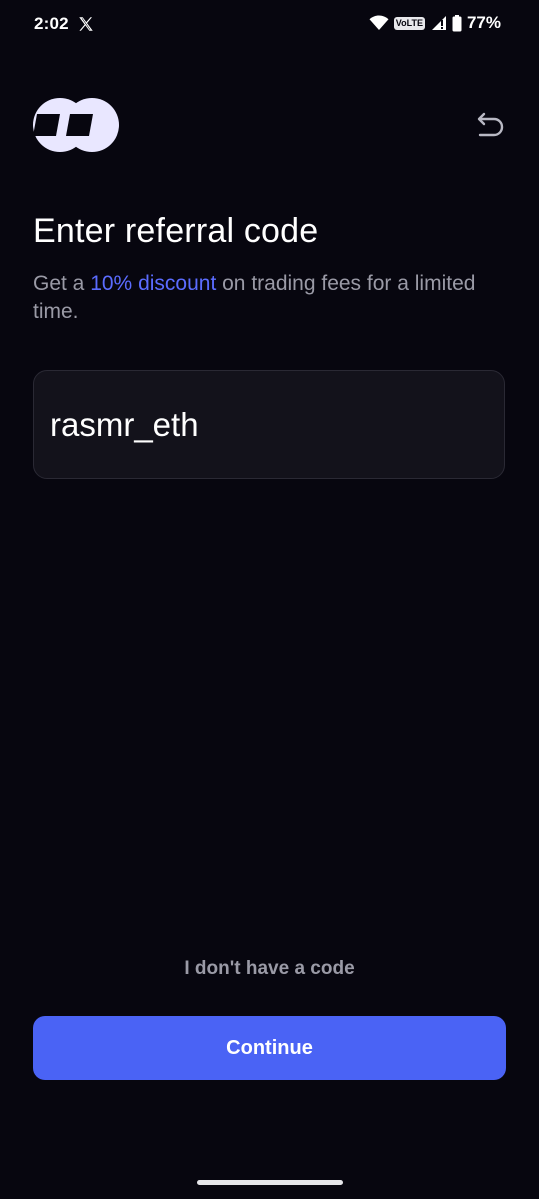 Image resolution: width=539 pixels, height=1199 pixels. Describe the element at coordinates (269, 1048) in the screenshot. I see `continue-button: Continue` at that location.